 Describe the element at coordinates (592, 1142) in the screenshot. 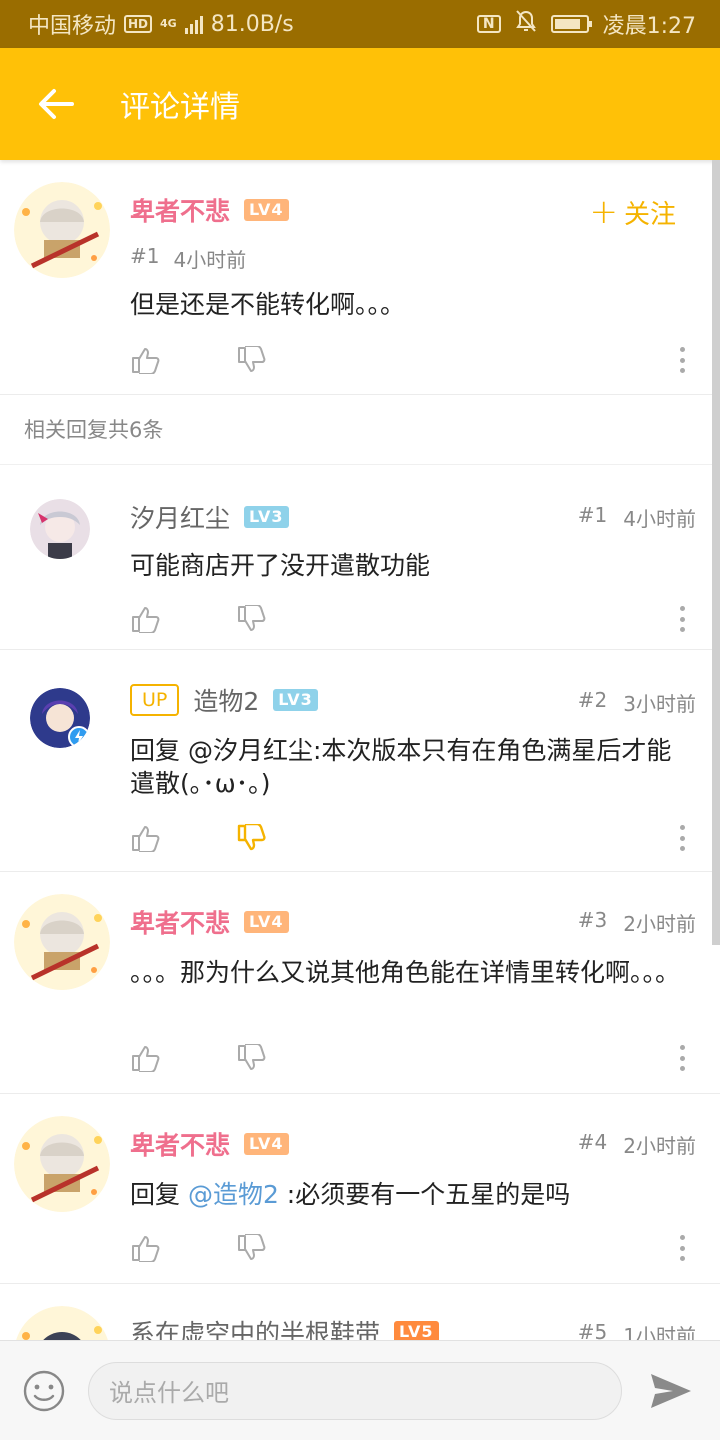

I see `floor-number: #4` at that location.